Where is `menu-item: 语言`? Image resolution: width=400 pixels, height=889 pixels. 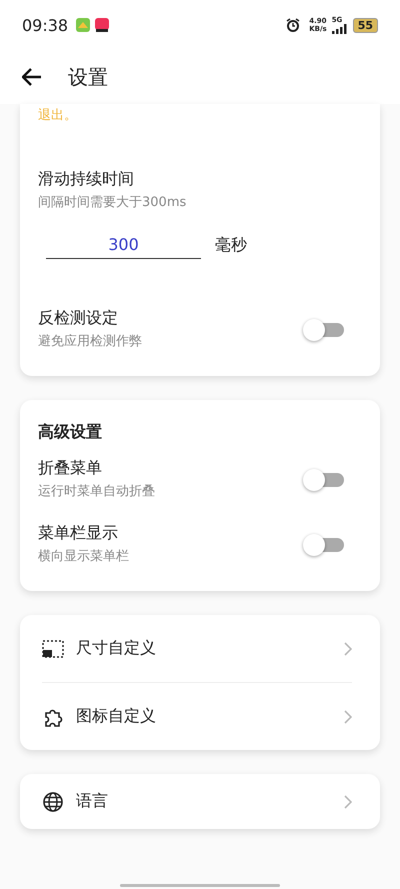 menu-item: 语言 is located at coordinates (204, 801).